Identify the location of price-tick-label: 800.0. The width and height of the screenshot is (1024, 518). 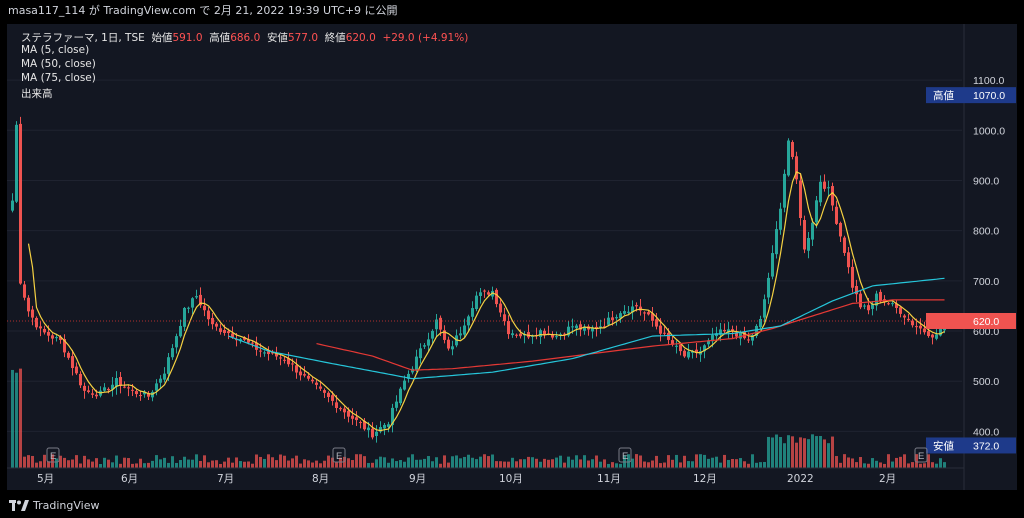
(986, 232).